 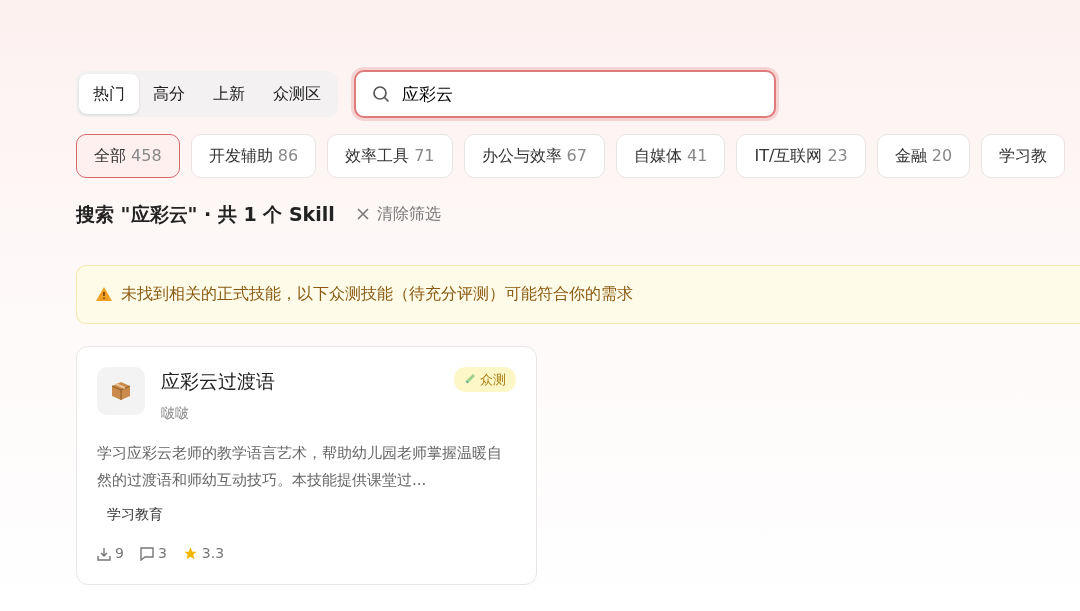 I want to click on beta-badge: 众测, so click(x=485, y=379).